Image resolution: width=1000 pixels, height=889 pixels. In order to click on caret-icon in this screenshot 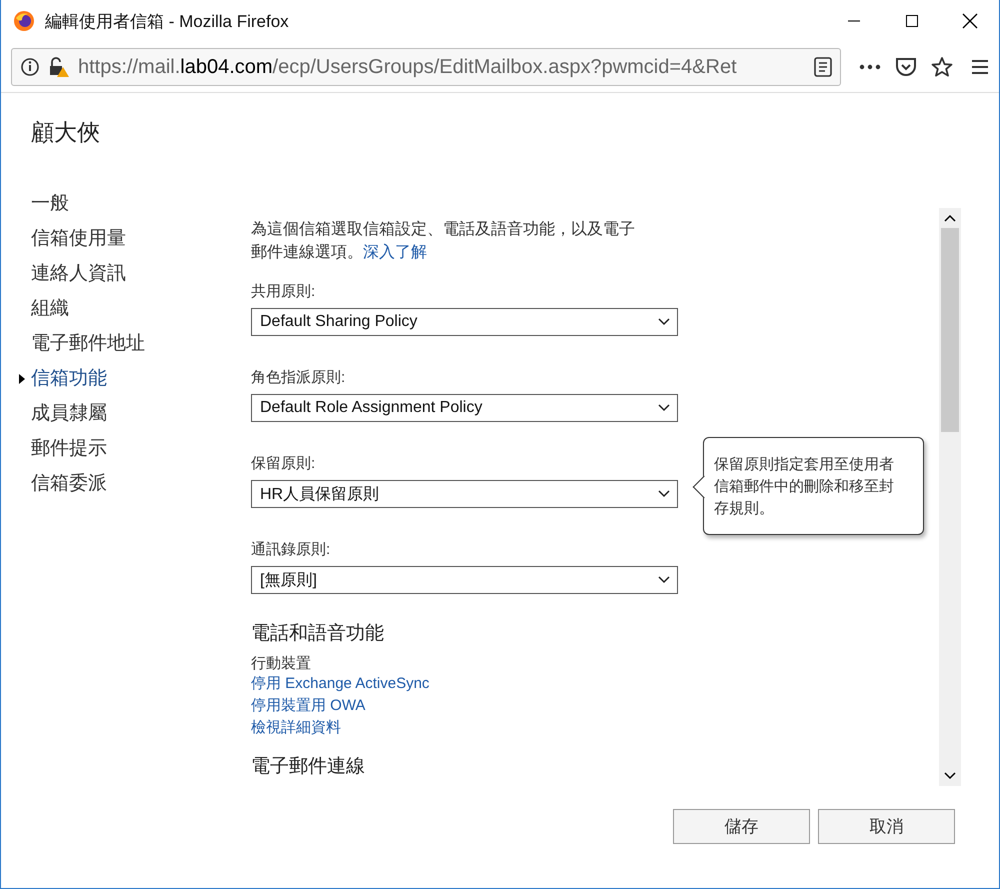, I will do `click(22, 379)`.